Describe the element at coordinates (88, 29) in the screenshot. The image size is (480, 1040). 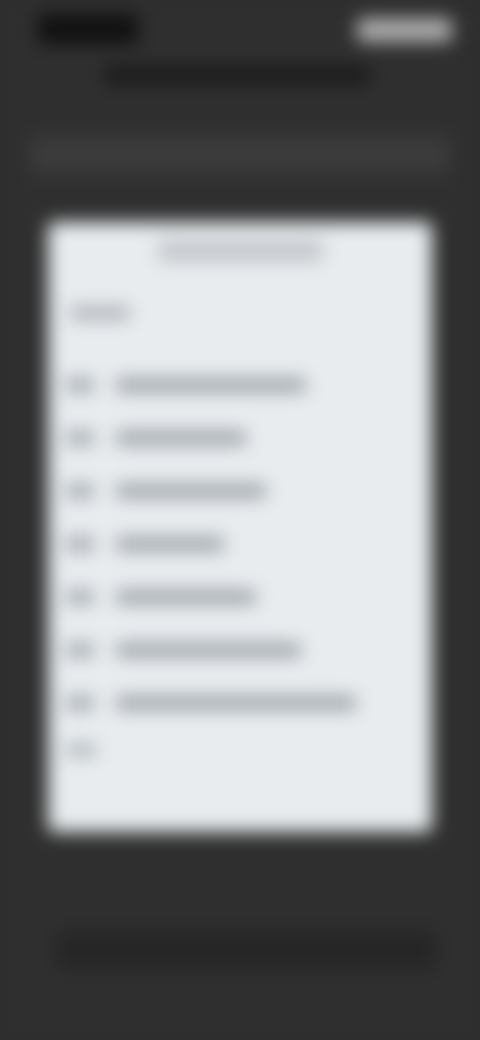
I see `status-time` at that location.